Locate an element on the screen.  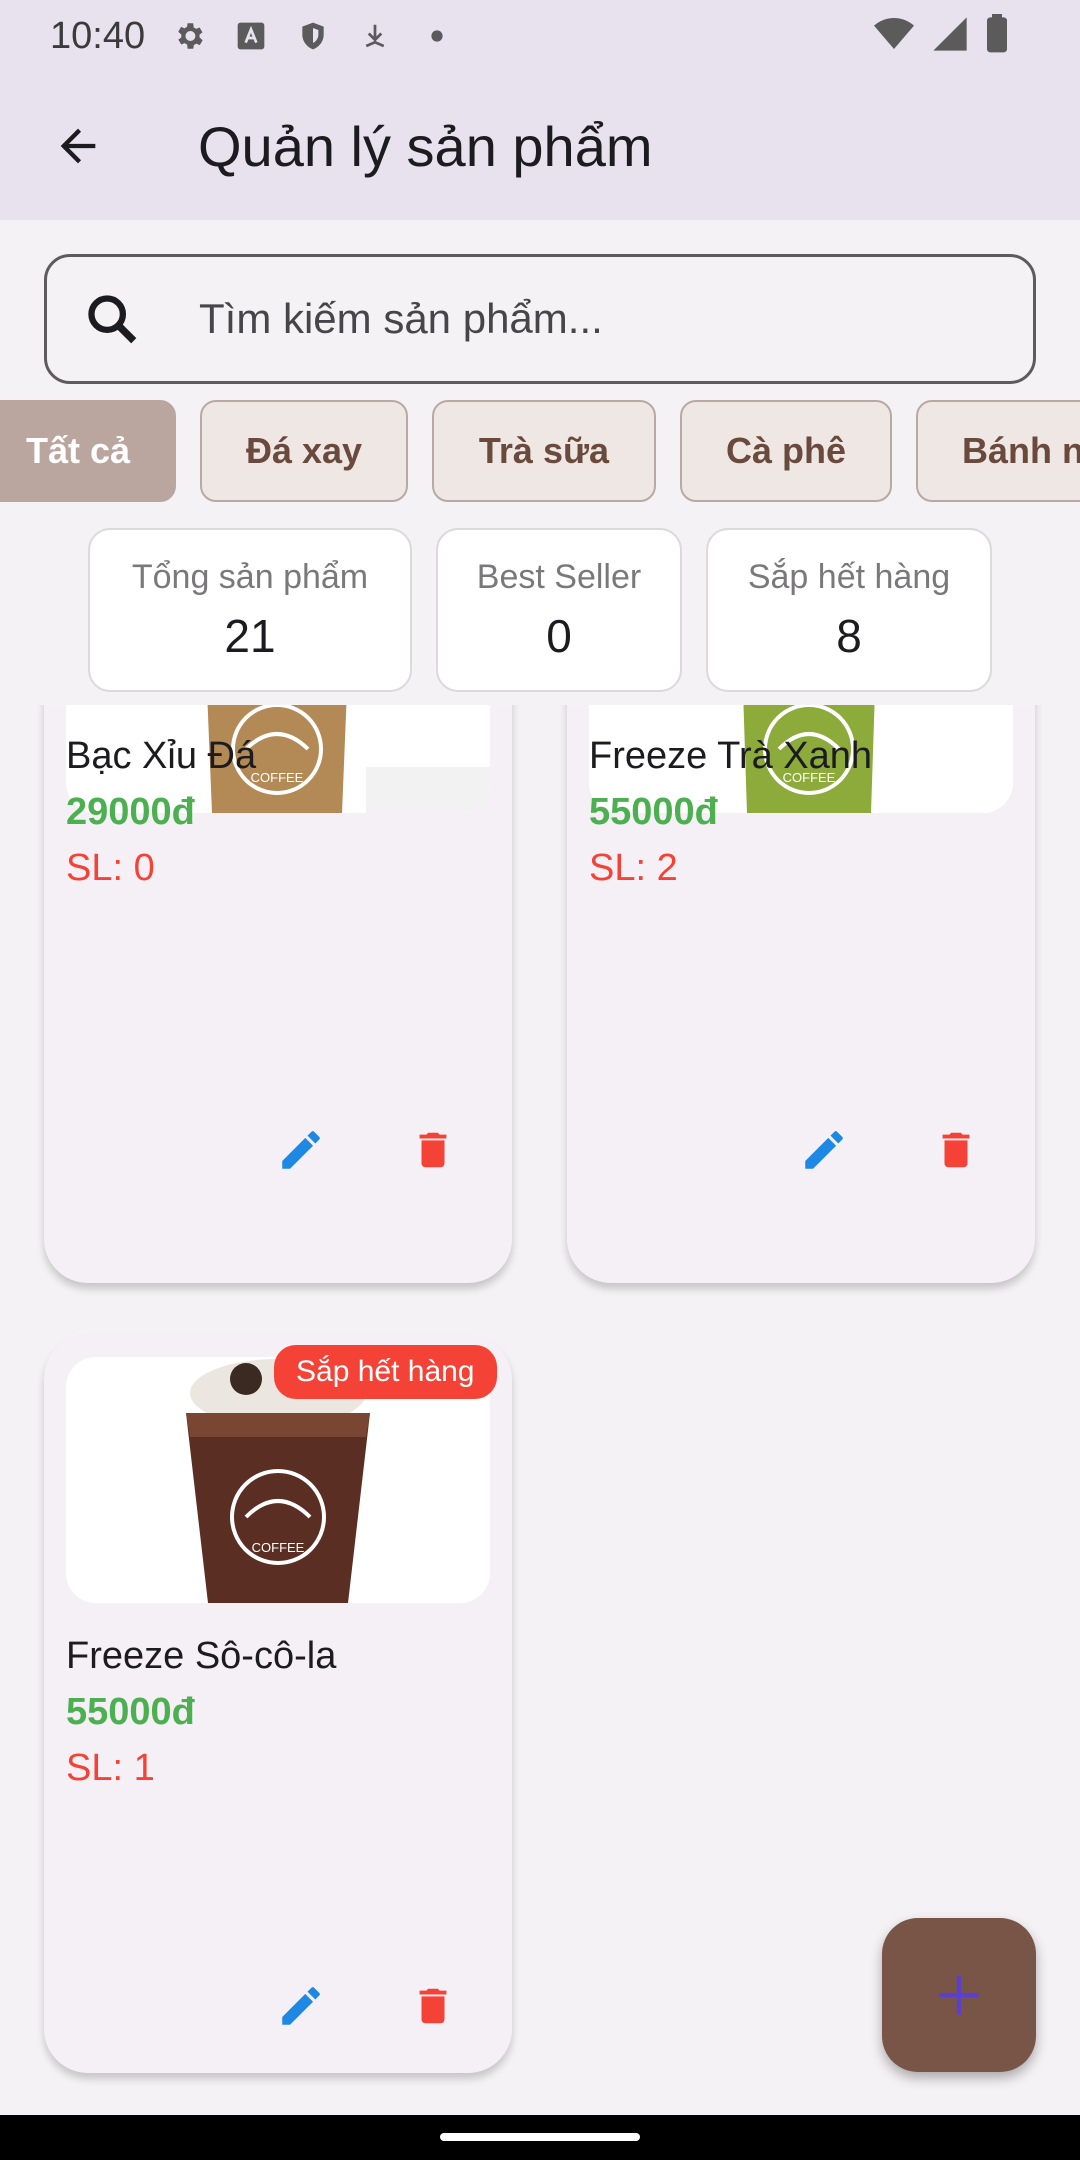
arrow-back-icon is located at coordinates (78, 146).